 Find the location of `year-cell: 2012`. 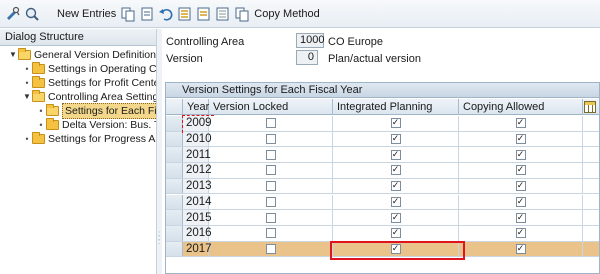

year-cell: 2012 is located at coordinates (197, 170).